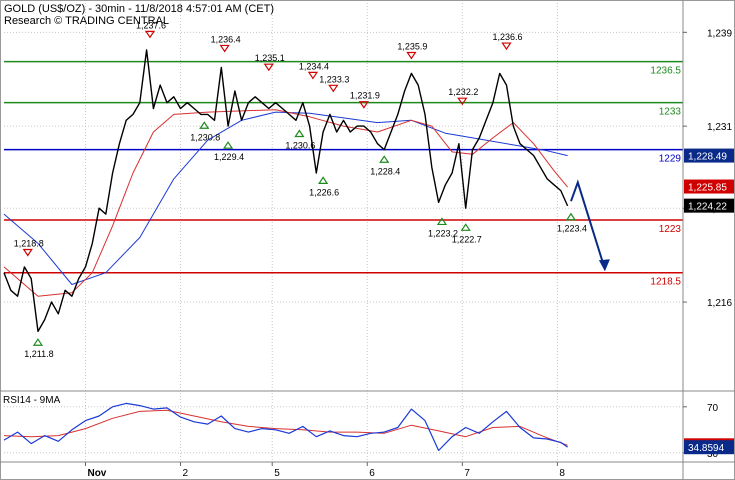  I want to click on level-label: 1233, so click(670, 112).